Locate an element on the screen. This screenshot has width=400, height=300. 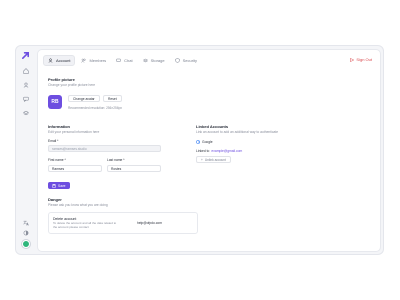
user-icon is located at coordinates (50, 60).